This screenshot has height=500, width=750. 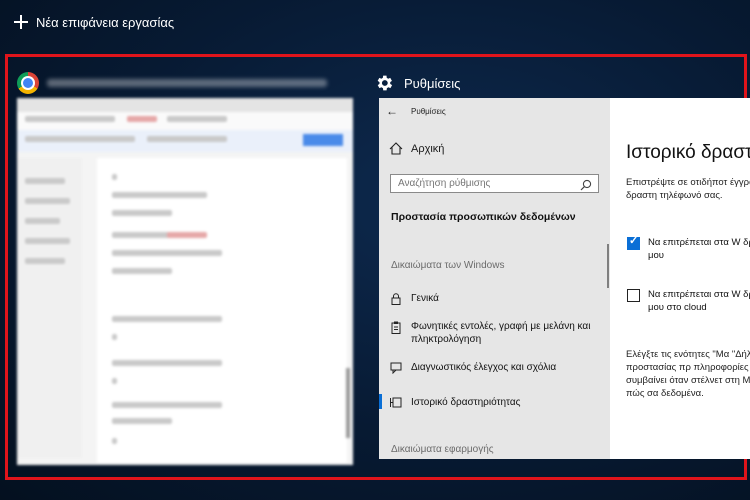 What do you see at coordinates (466, 402) in the screenshot?
I see `nav-item-label: Ιστορικό δραστηριότητας` at bounding box center [466, 402].